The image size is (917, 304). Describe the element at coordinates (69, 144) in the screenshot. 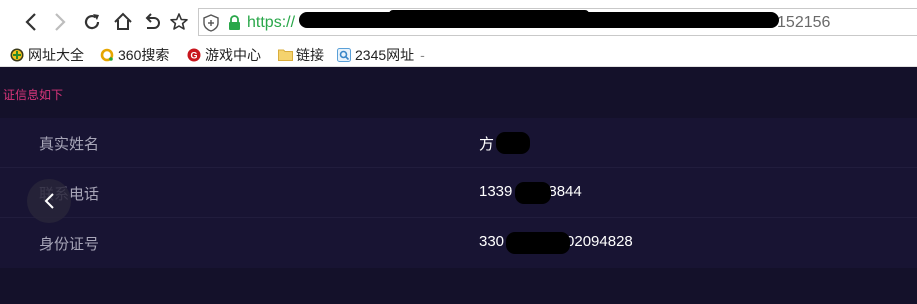

I see `info-label: 真实姓名` at that location.